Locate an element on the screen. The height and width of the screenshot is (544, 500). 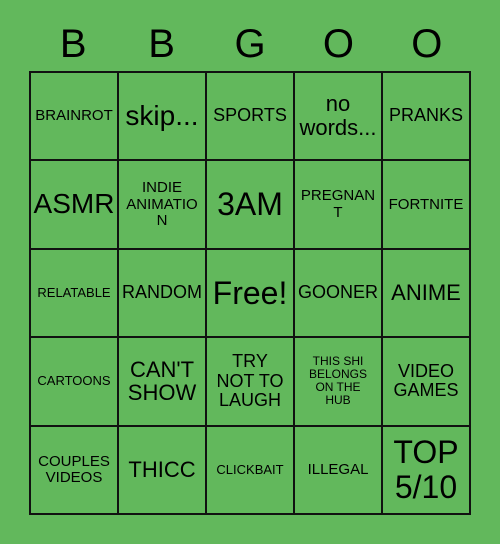
bingo-cell-label: TRY NOT TO LAUGH is located at coordinates (250, 381).